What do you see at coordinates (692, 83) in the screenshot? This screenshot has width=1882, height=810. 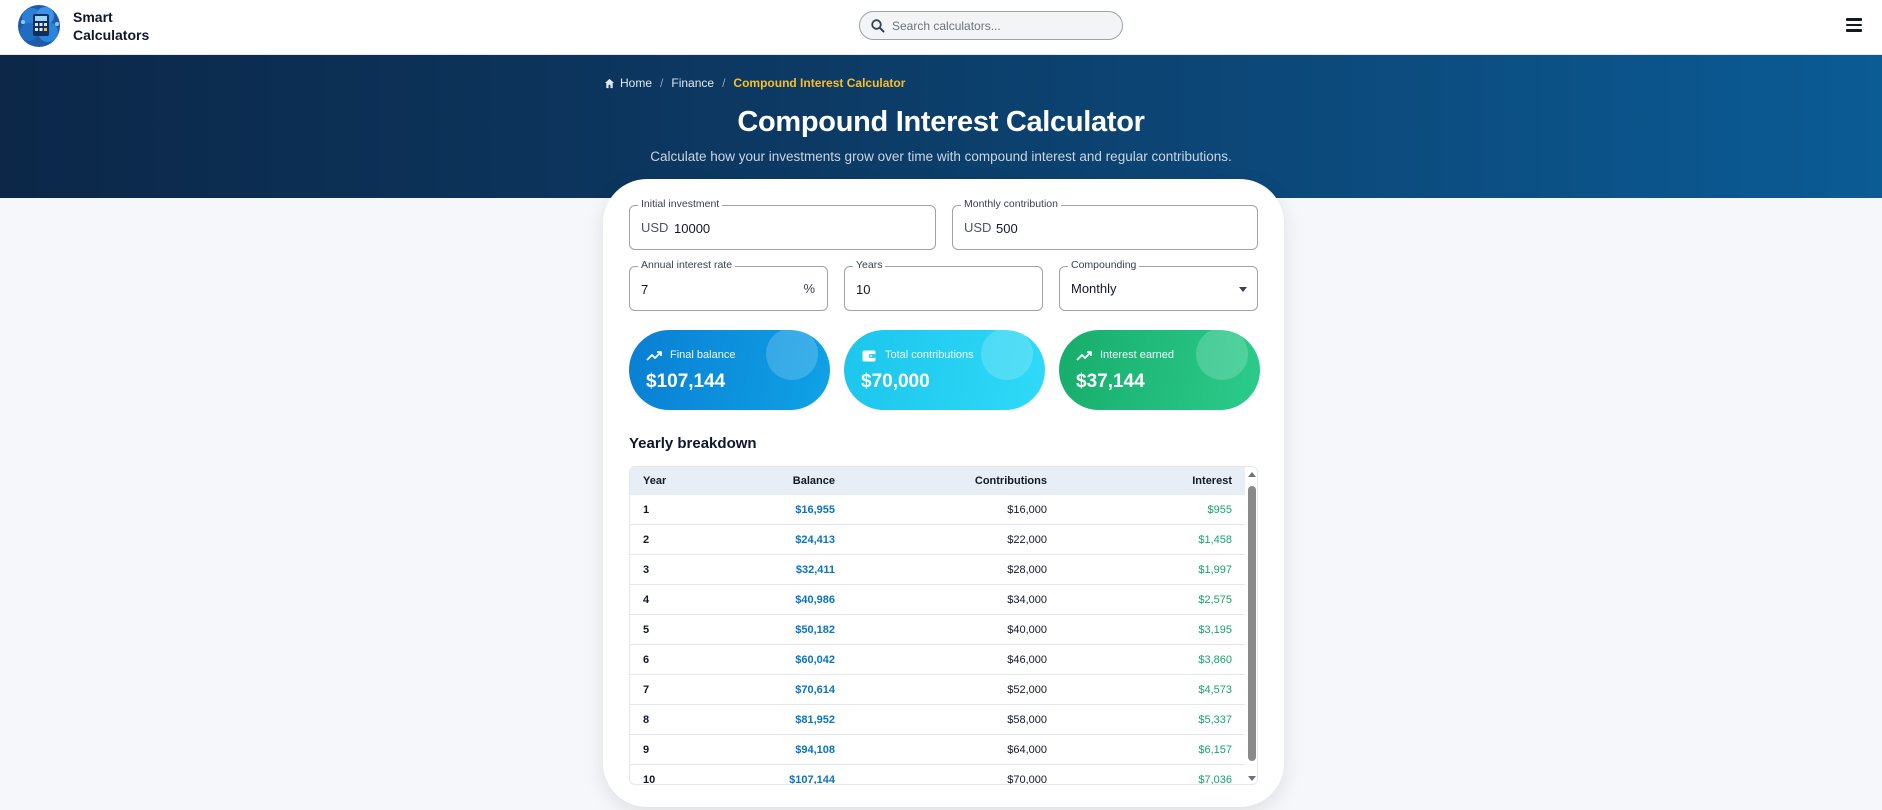 I see `breadcrumb-finance: Finance` at bounding box center [692, 83].